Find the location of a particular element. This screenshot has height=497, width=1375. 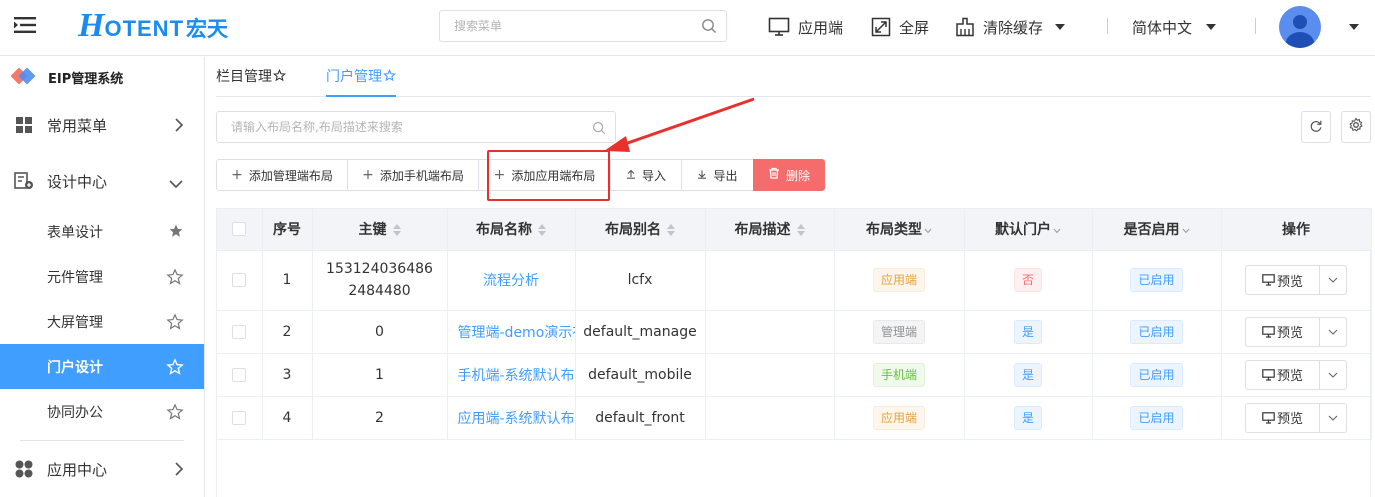

row-layout-name-link: 管理端-demo演示布局 is located at coordinates (511, 332).